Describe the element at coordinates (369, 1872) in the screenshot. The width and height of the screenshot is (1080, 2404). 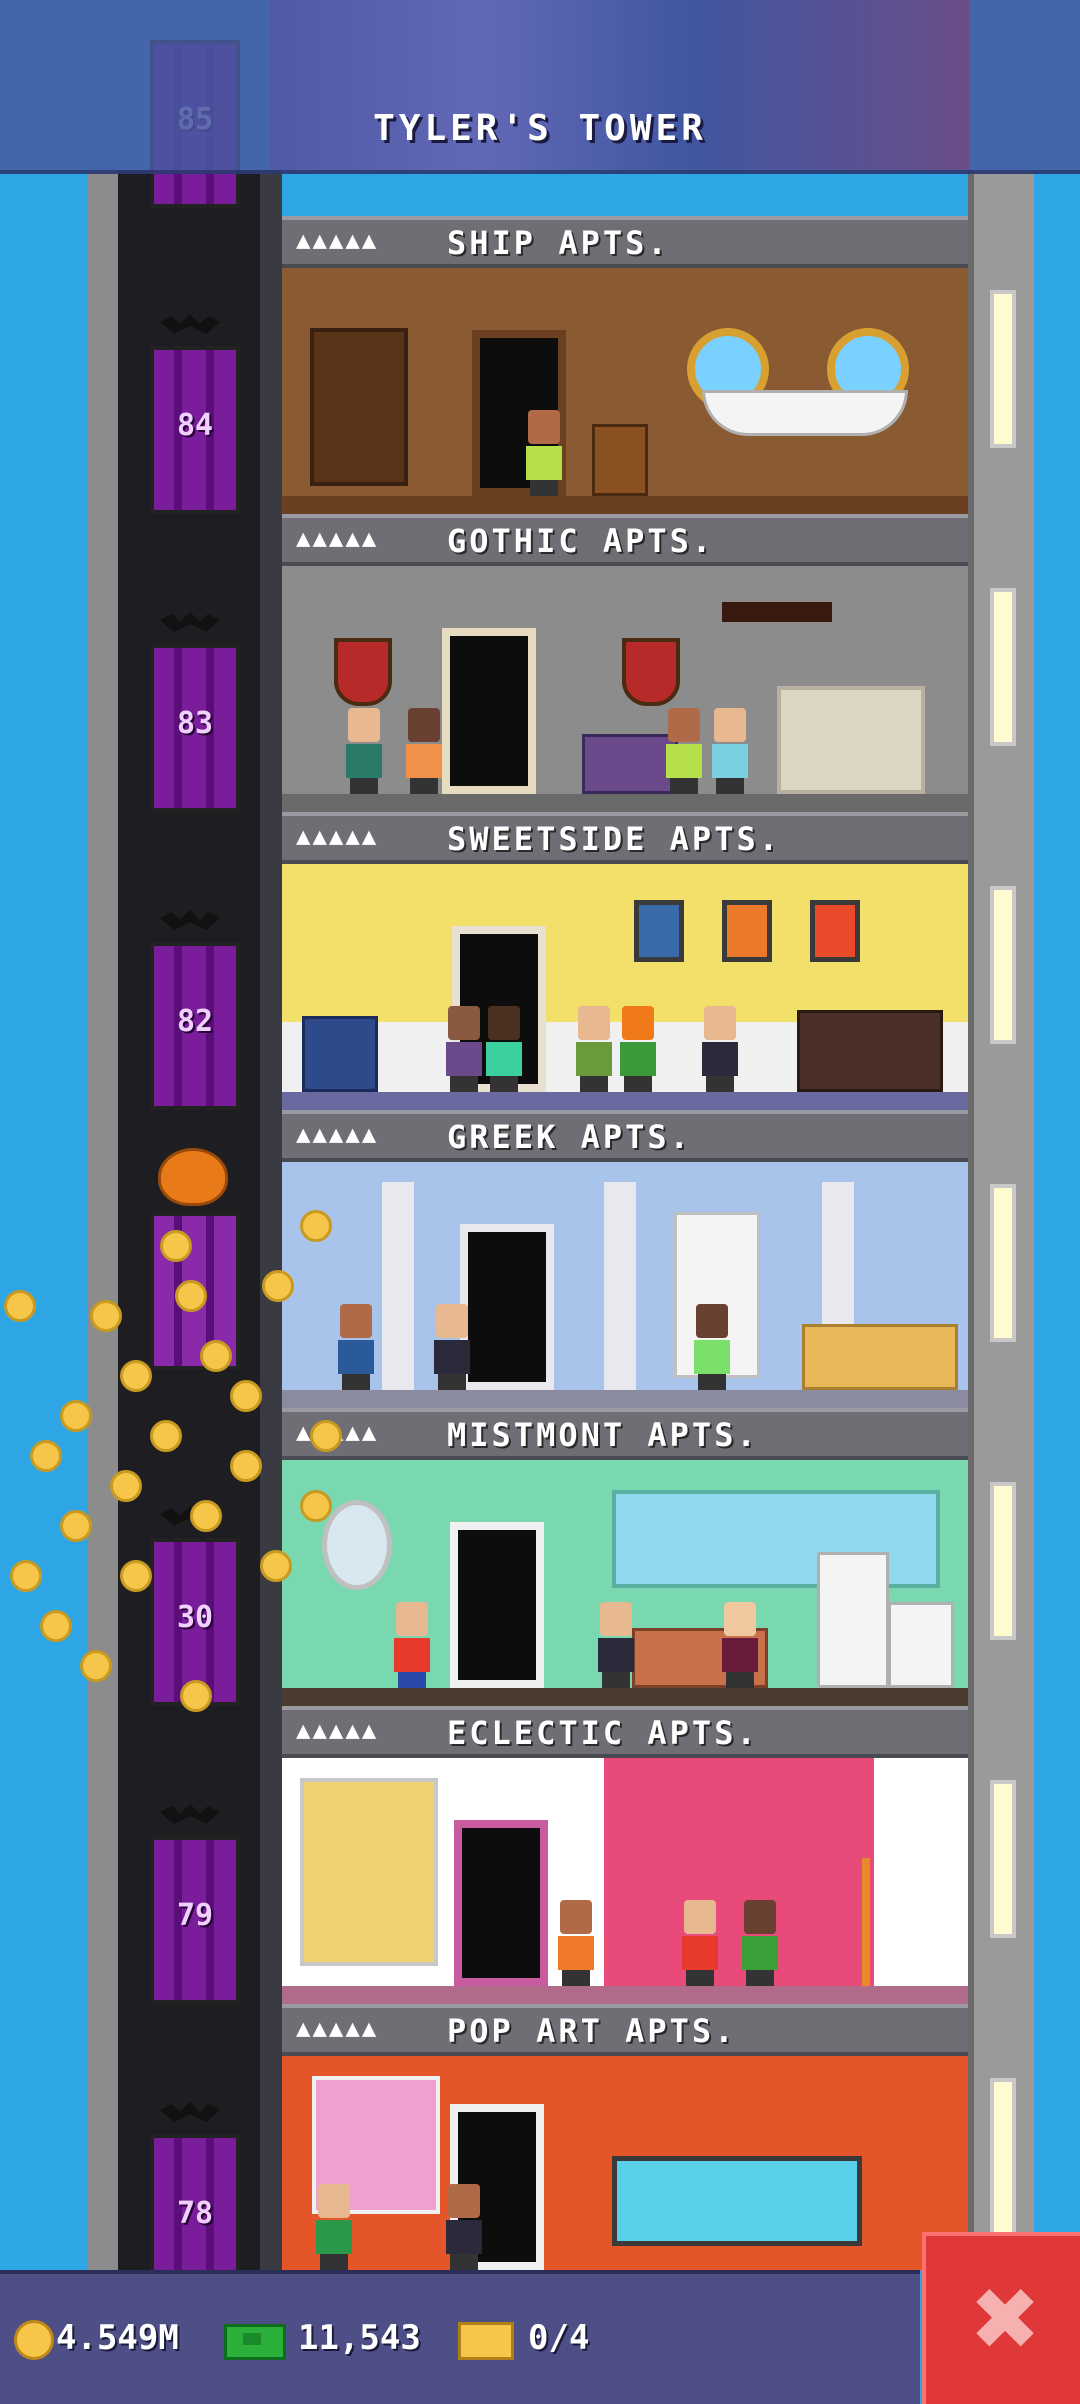
I see `wall-art` at that location.